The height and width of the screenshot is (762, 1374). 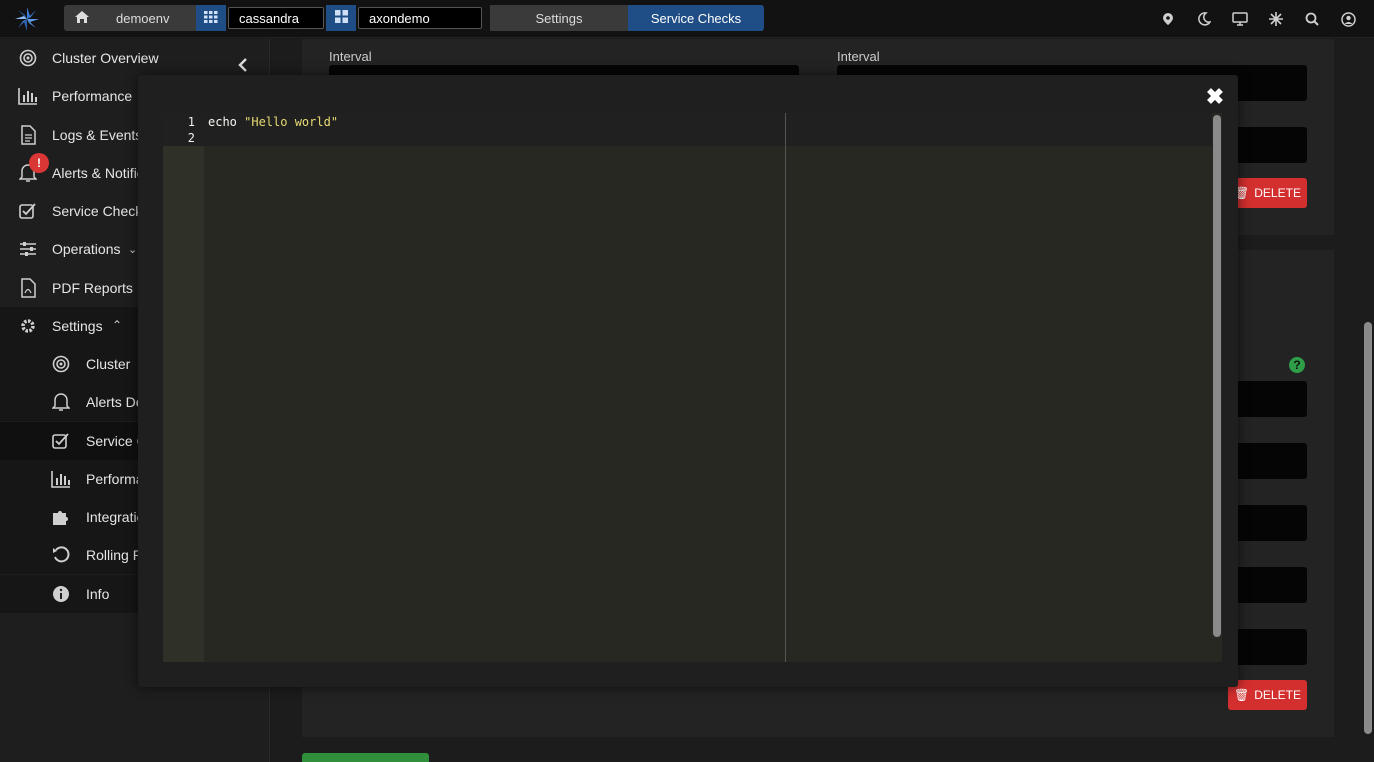 What do you see at coordinates (1240, 19) in the screenshot?
I see `monitor-icon` at bounding box center [1240, 19].